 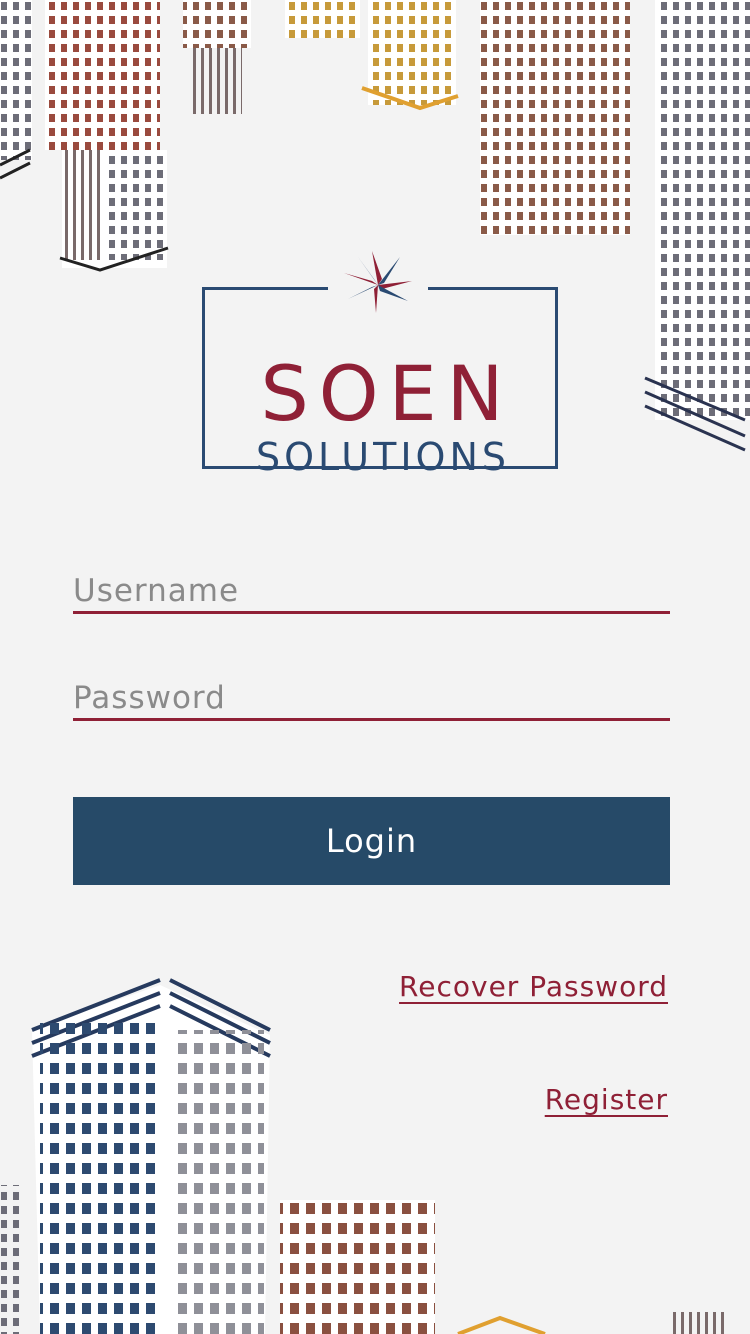 I want to click on logo-word-solutions: SOLUTIONS, so click(x=383, y=457).